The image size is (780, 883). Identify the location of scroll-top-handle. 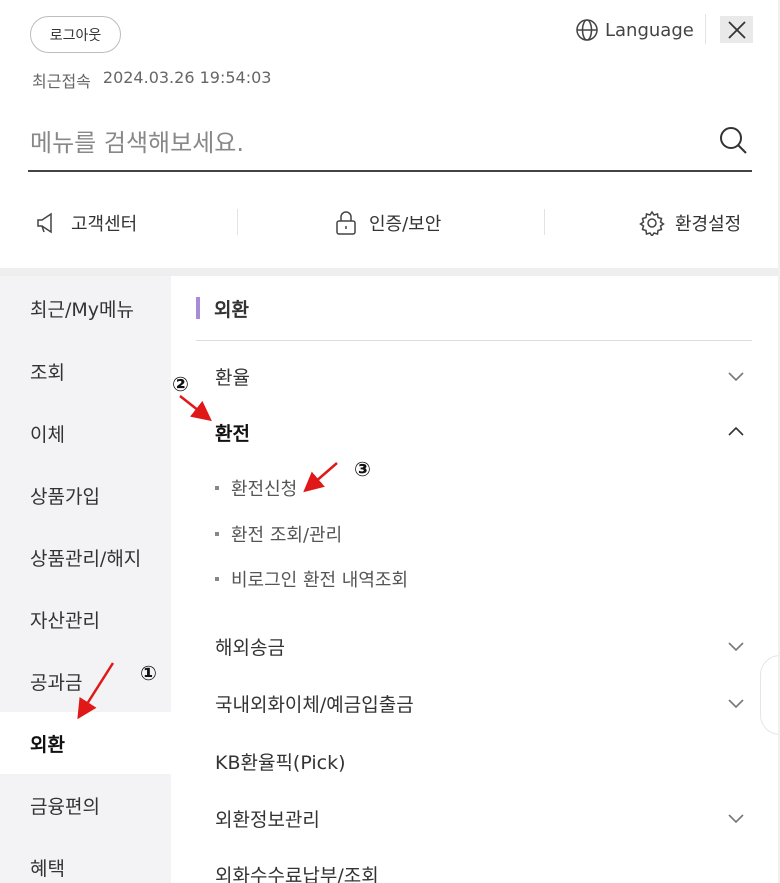
(770, 695).